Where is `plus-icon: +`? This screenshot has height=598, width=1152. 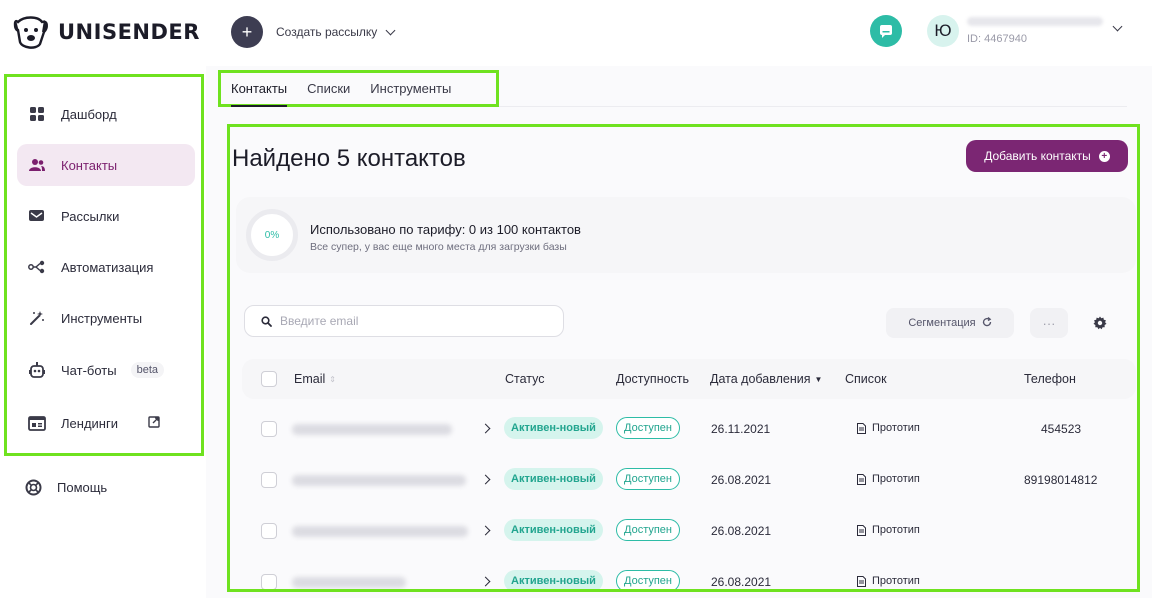
plus-icon: + is located at coordinates (247, 31).